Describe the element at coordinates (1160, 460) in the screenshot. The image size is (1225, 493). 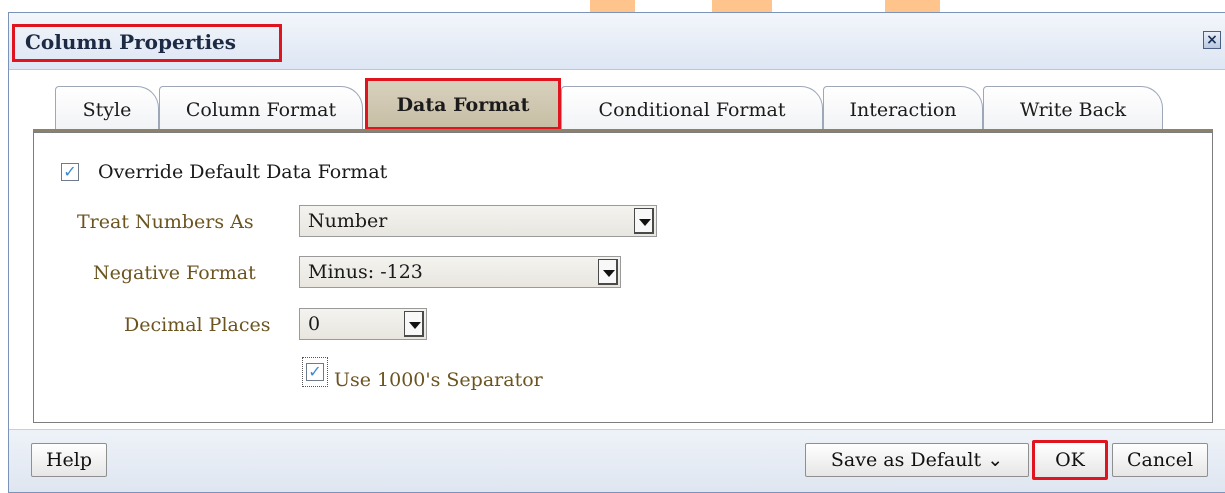
I see `cancel-button: Cancel` at that location.